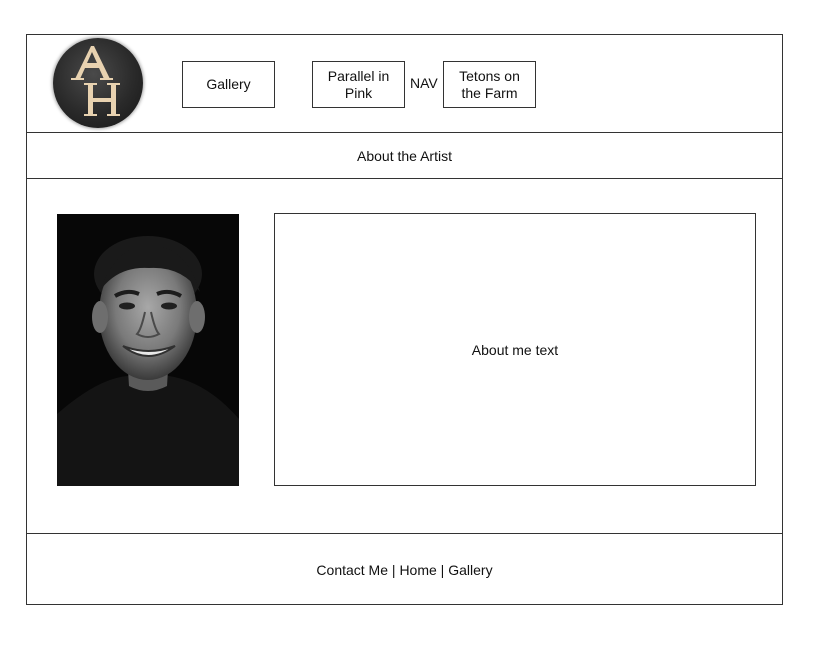 Image resolution: width=817 pixels, height=645 pixels. I want to click on footer-link-home: Home, so click(417, 570).